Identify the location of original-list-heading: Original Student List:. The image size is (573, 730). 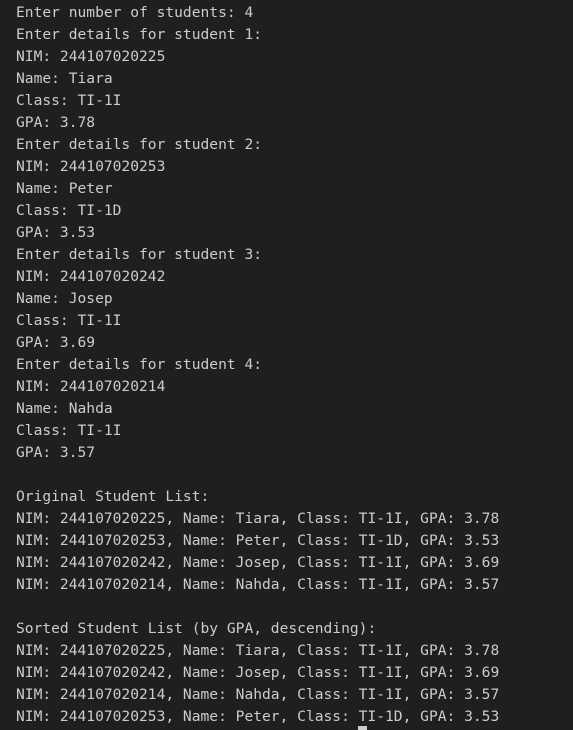
(113, 496).